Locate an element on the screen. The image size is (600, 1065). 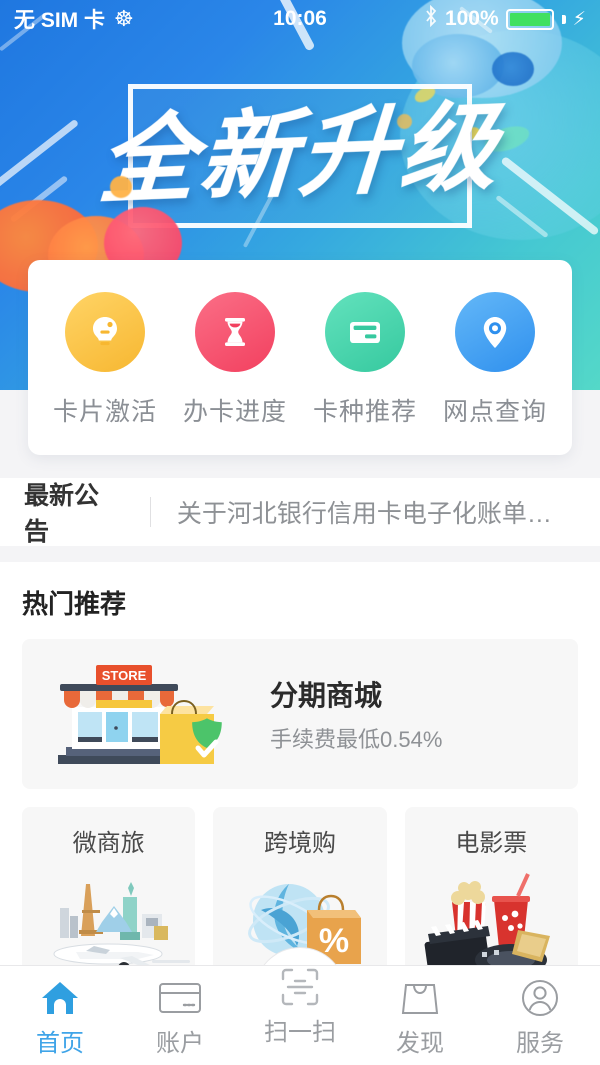
section-title: 热门推荐 is located at coordinates (74, 604).